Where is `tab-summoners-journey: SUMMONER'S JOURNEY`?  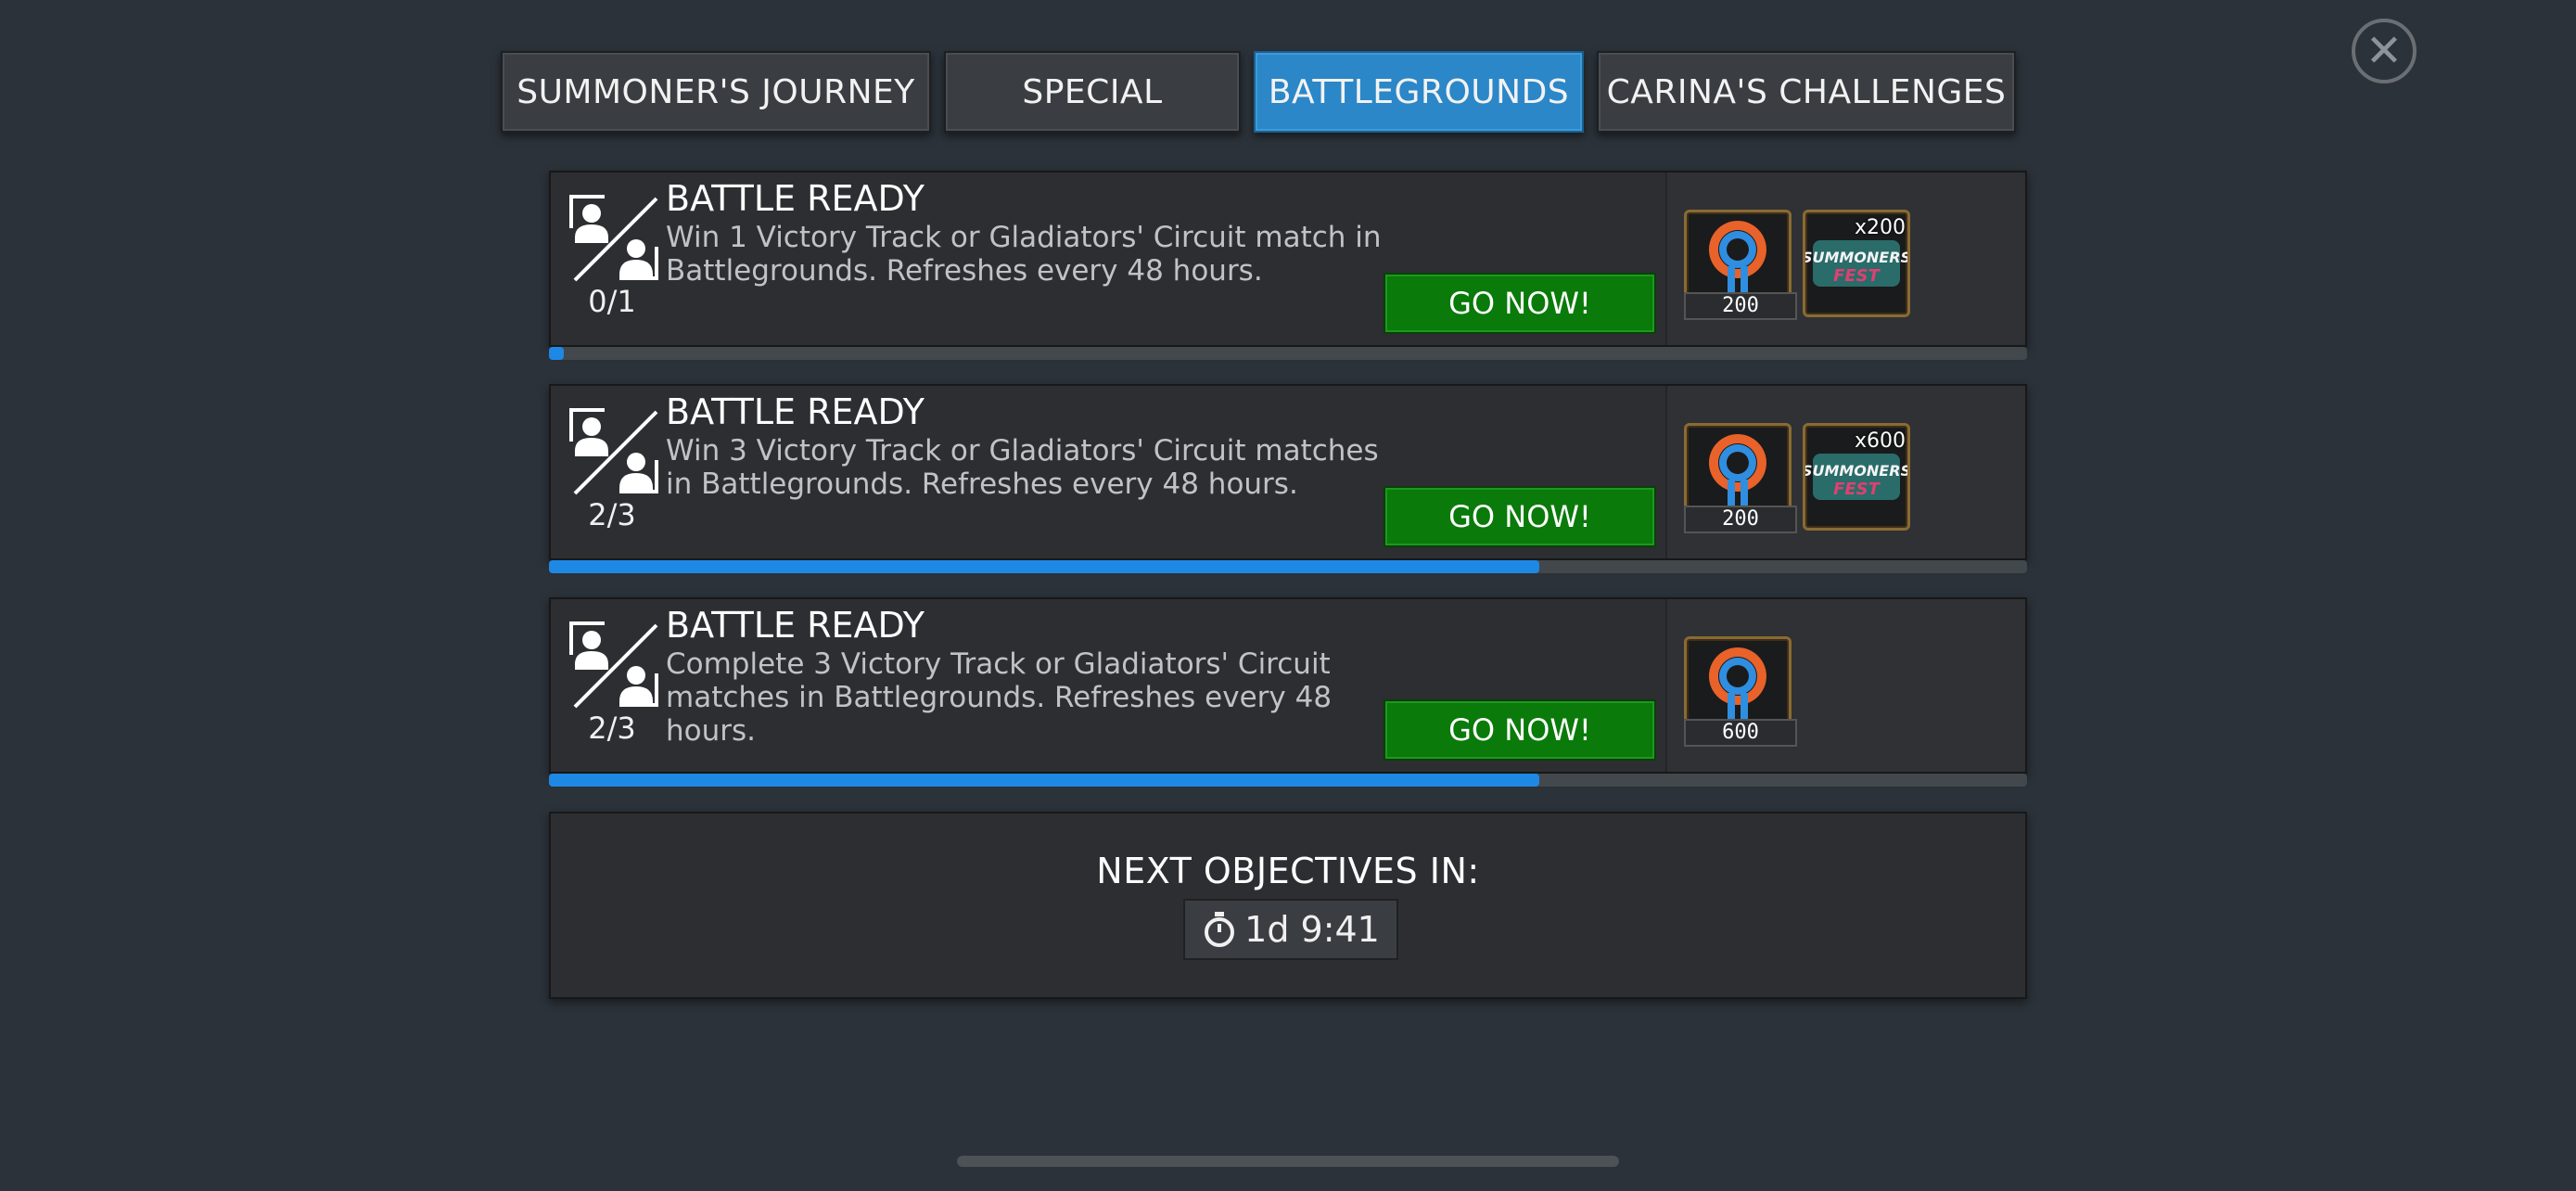 tab-summoners-journey: SUMMONER'S JOURNEY is located at coordinates (716, 92).